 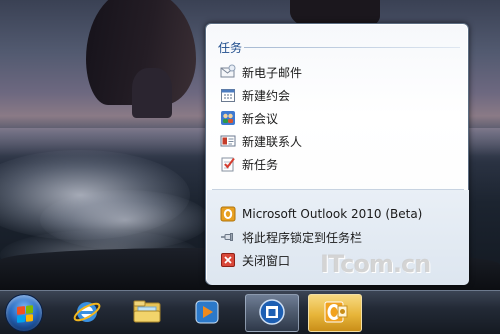 What do you see at coordinates (340, 164) in the screenshot?
I see `task-new-task: 新任务` at bounding box center [340, 164].